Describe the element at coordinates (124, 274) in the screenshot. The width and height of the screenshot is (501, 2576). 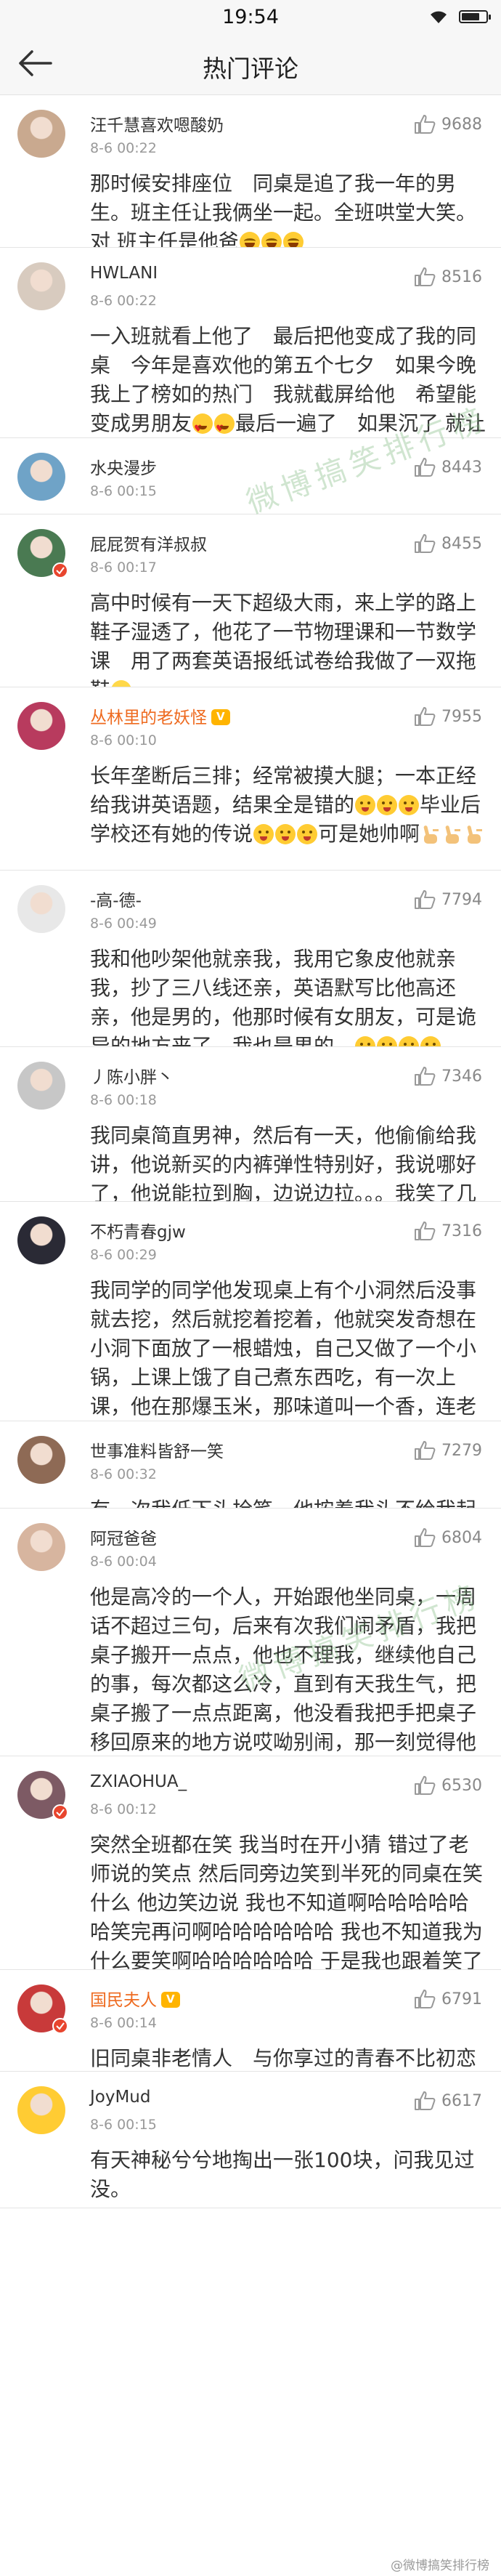
I see `username: HWLANI` at that location.